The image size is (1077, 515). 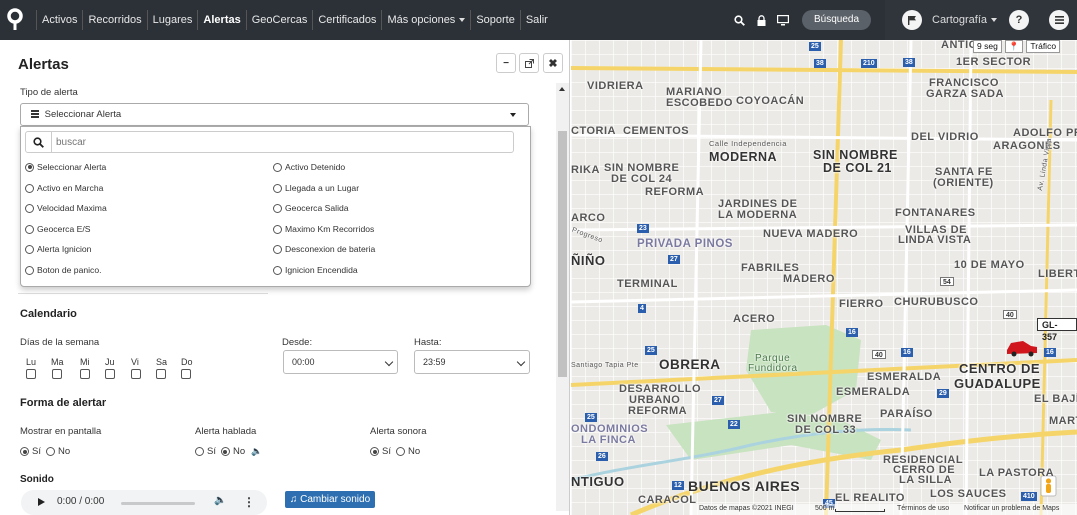 I want to click on minimize-button: −, so click(x=506, y=63).